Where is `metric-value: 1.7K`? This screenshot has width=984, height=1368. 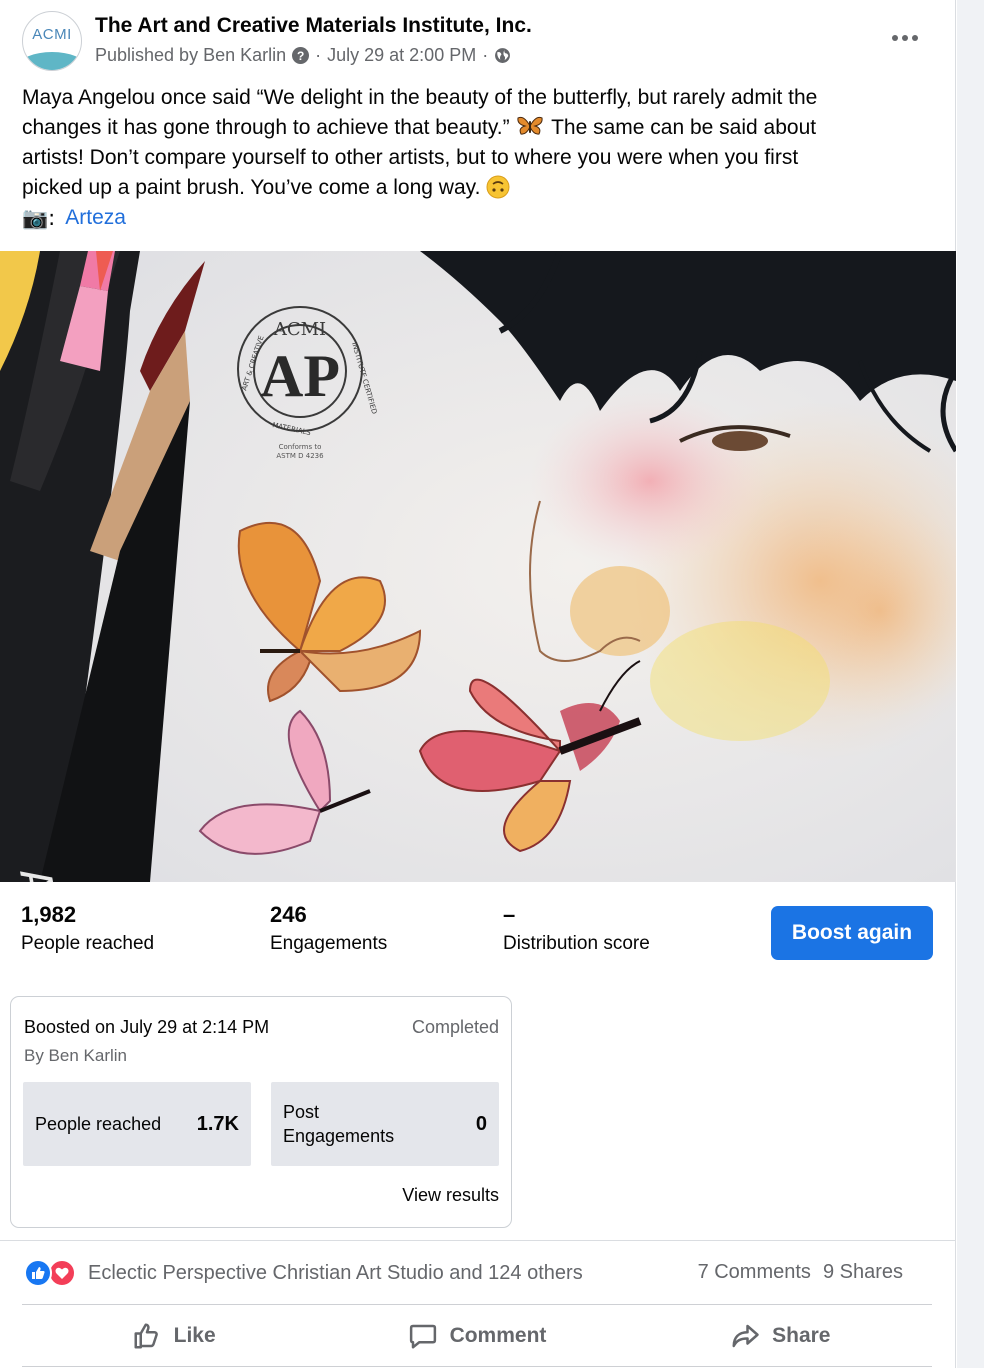 metric-value: 1.7K is located at coordinates (217, 1123).